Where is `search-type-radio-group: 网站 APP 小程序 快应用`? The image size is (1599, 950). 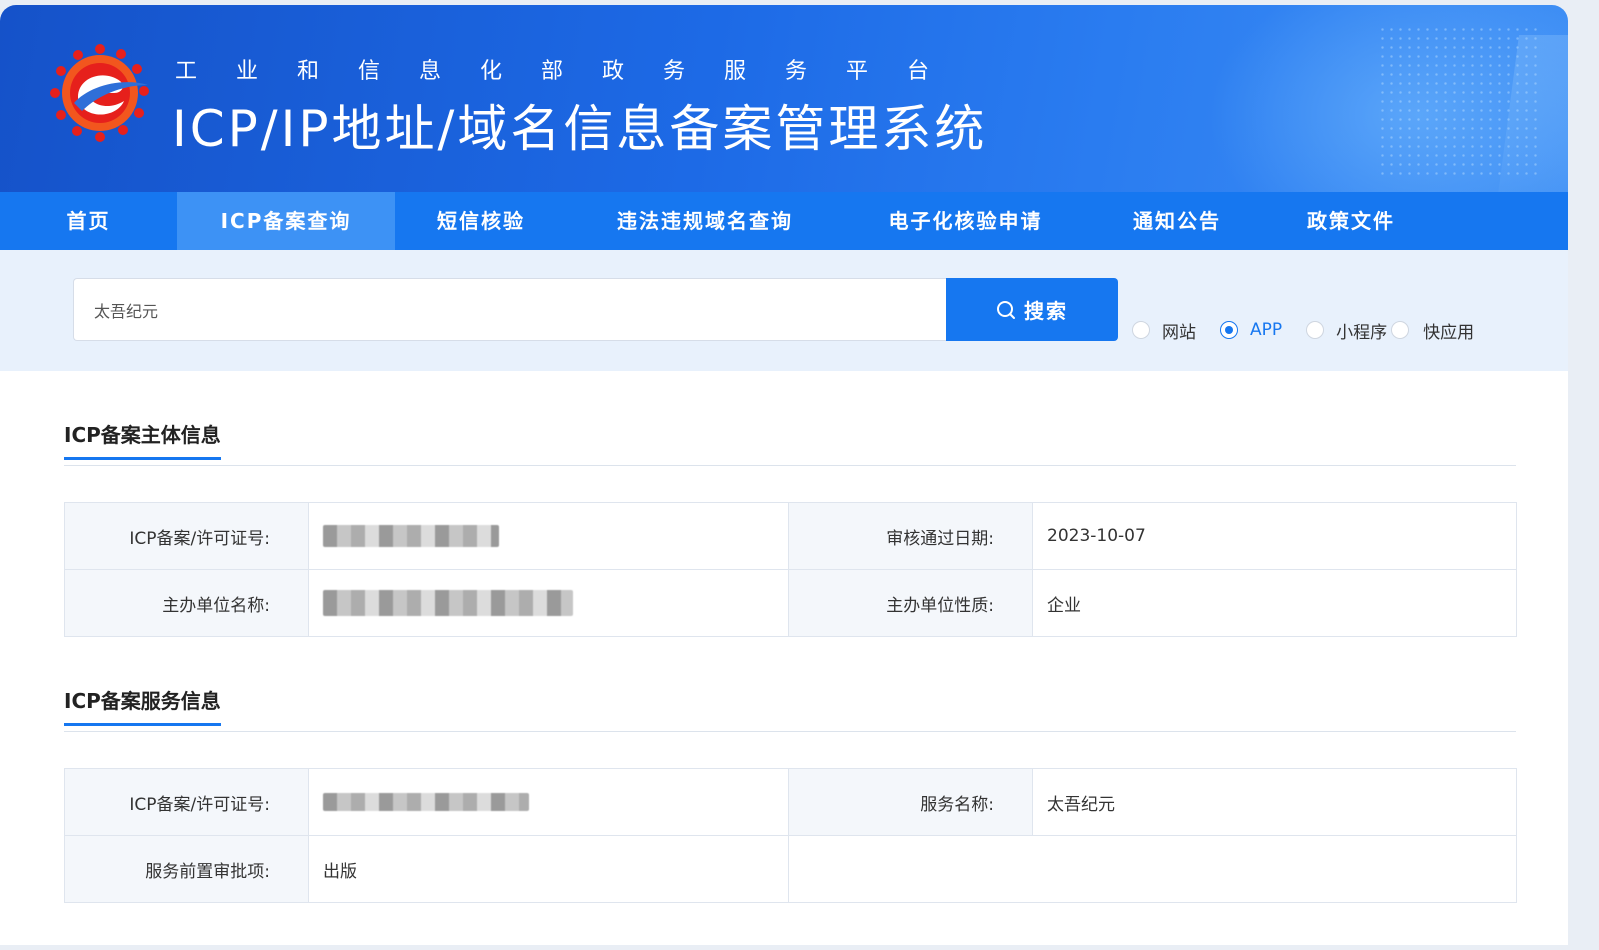
search-type-radio-group: 网站 APP 小程序 快应用 is located at coordinates (1303, 330).